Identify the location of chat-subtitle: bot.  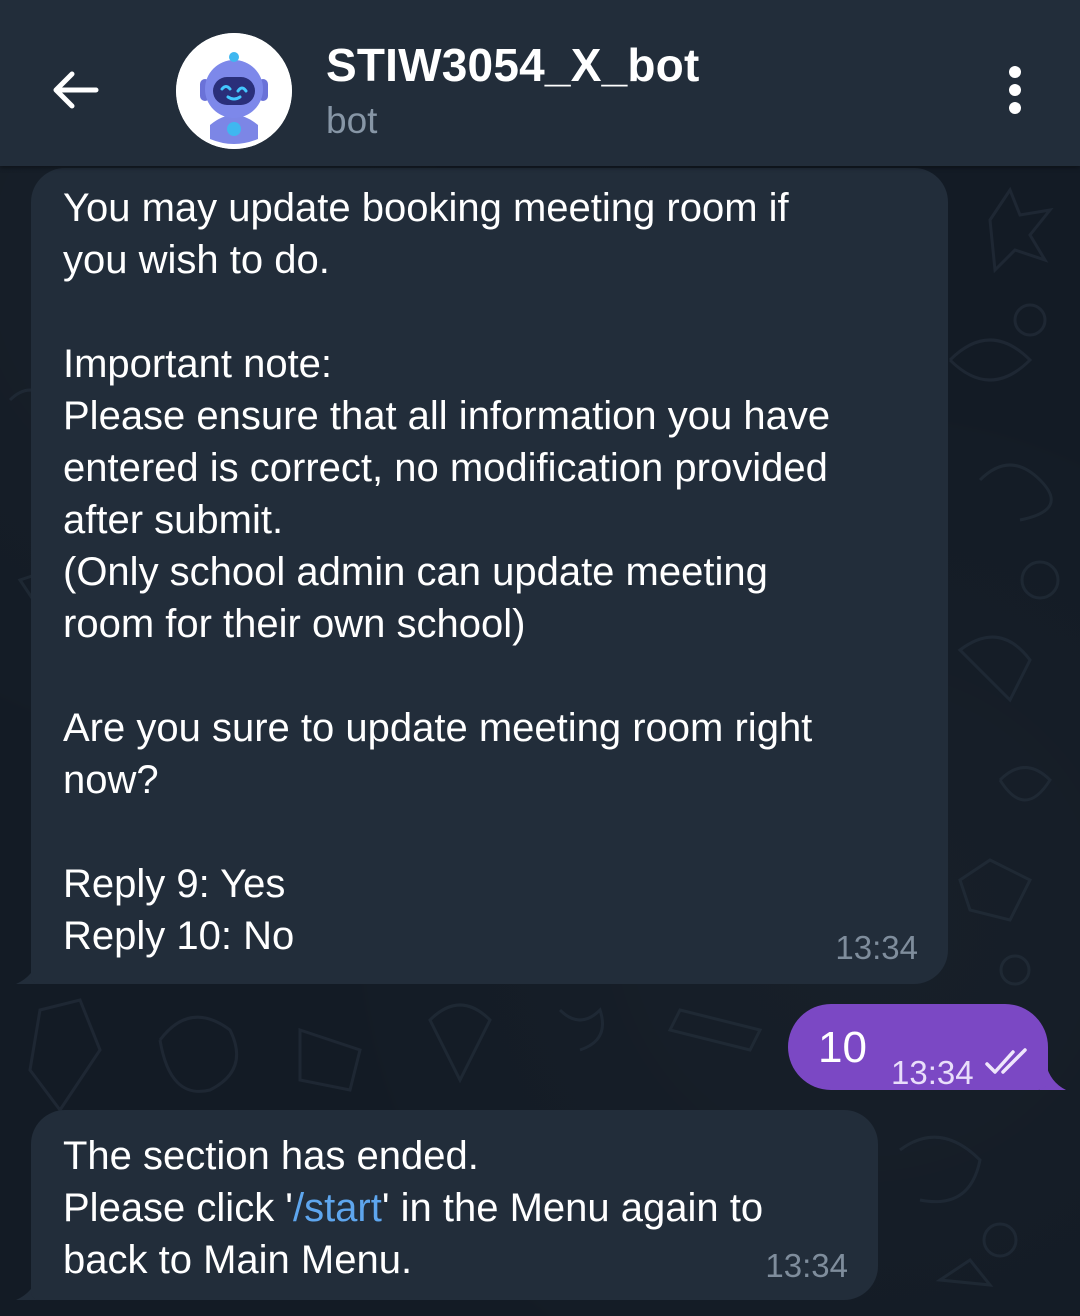
(352, 120).